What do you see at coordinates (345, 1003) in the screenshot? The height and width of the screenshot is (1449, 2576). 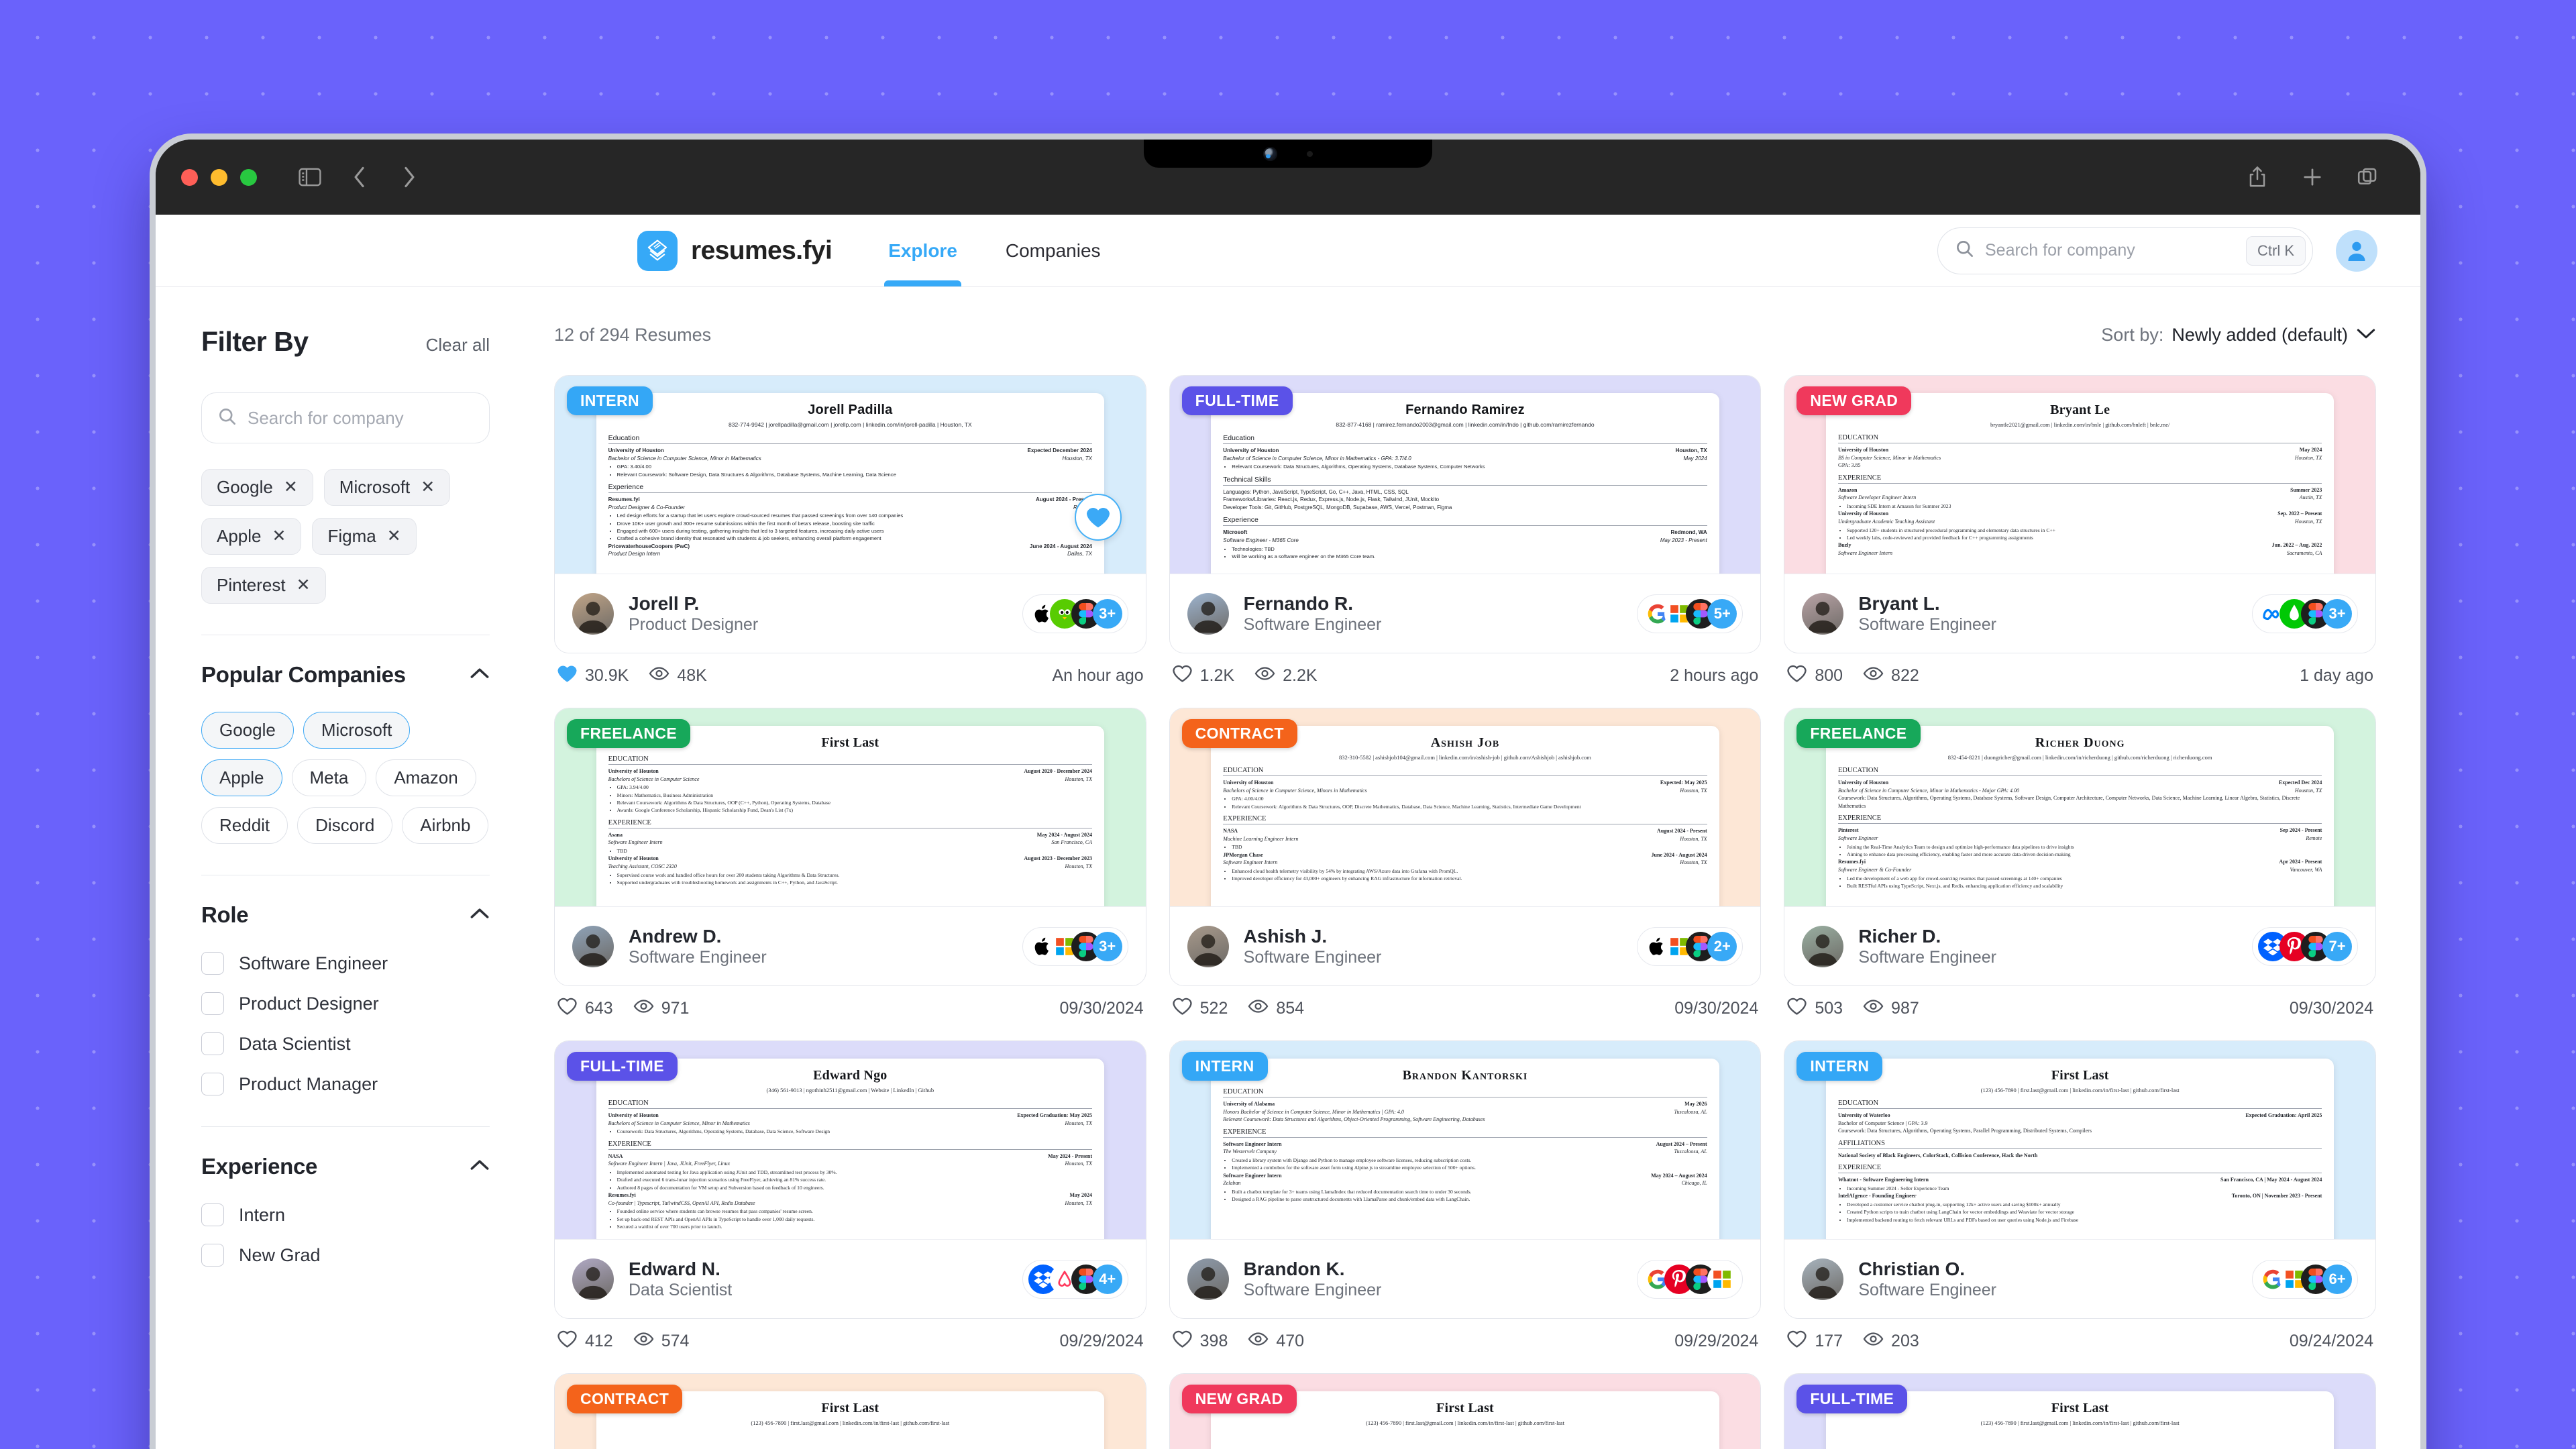 I see `filter-checkbox-row: Product Designer` at bounding box center [345, 1003].